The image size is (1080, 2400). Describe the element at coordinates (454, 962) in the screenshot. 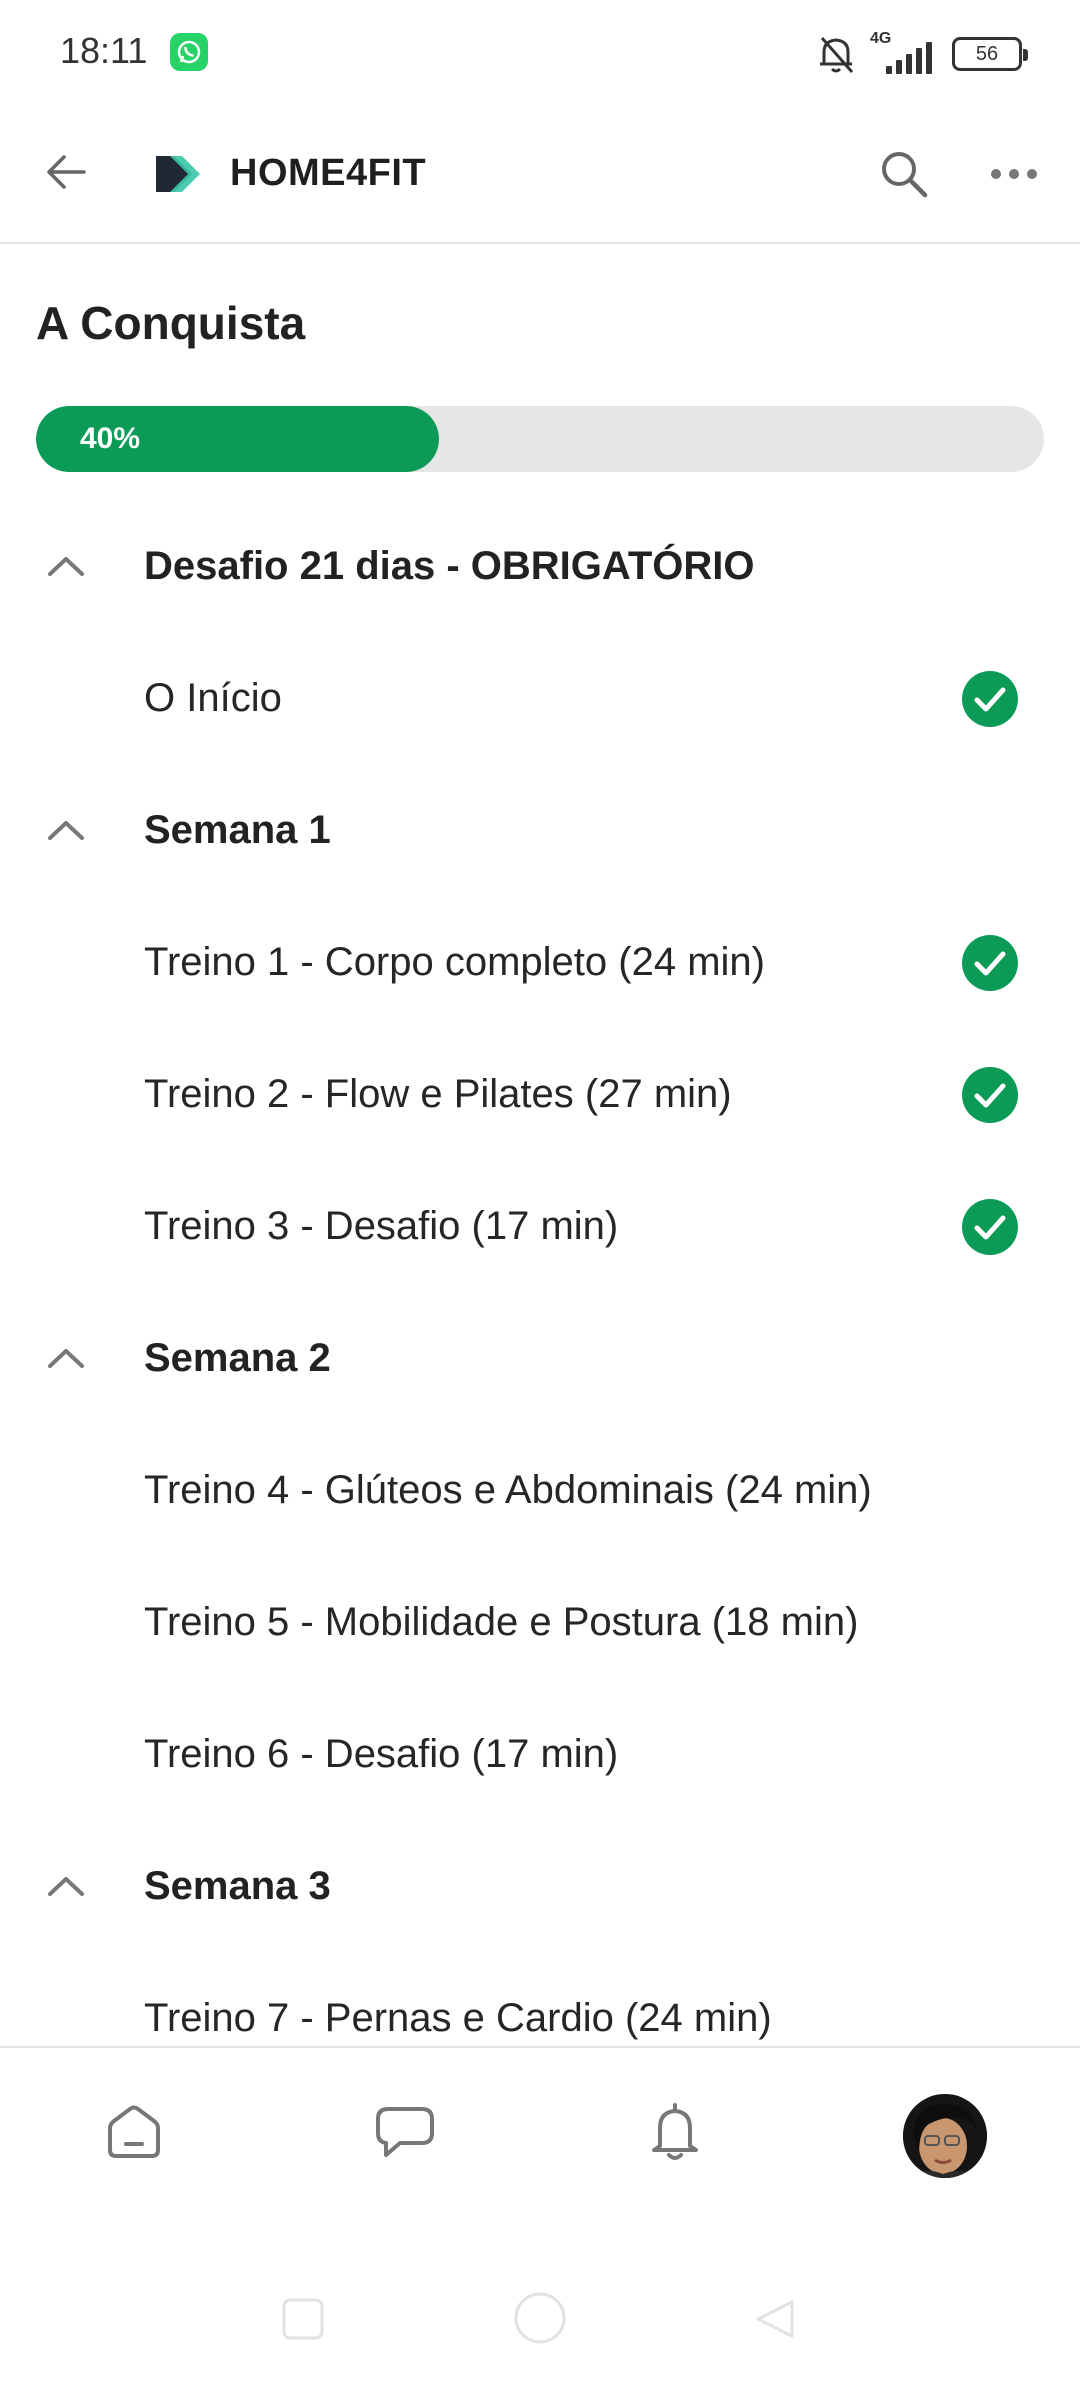

I see `lesson-title: Treino 1 - Corpo completo (24 min)` at that location.